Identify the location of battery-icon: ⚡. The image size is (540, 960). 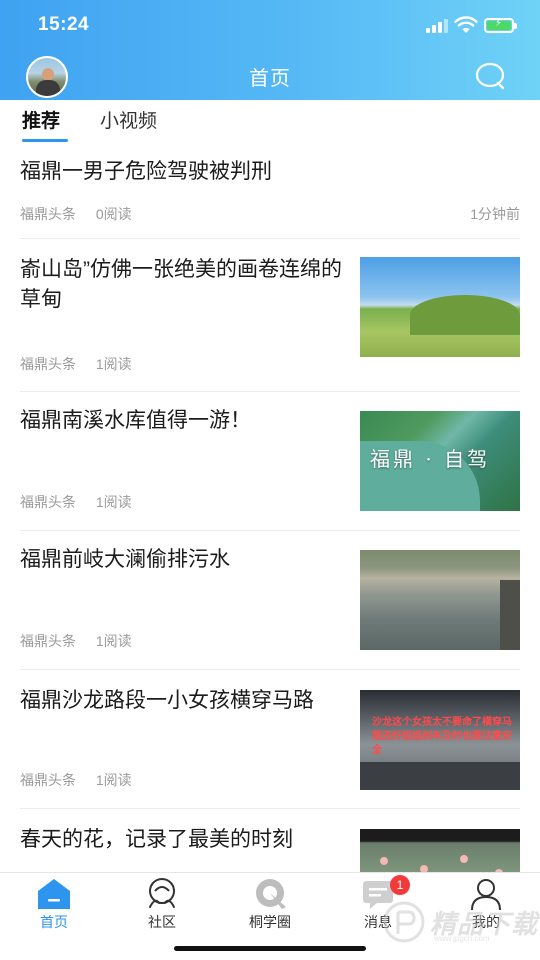
(500, 25).